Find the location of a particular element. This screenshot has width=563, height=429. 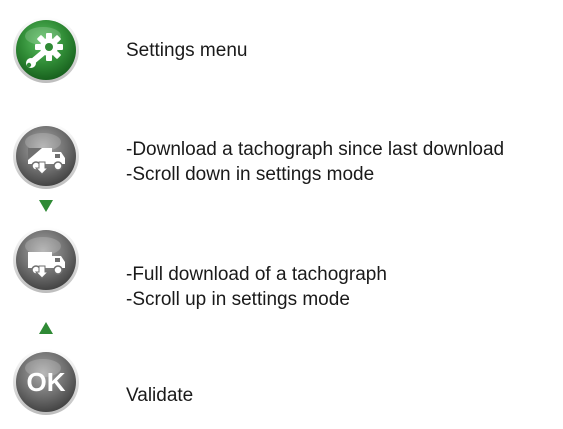

arrow-down-icon is located at coordinates (46, 206).